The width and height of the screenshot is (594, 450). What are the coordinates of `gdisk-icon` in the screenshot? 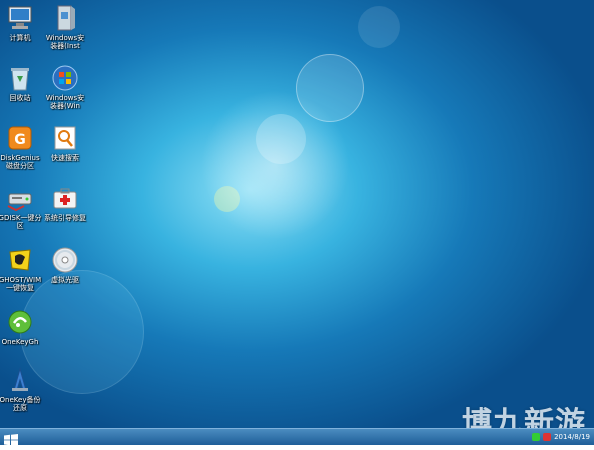 It's located at (20, 198).